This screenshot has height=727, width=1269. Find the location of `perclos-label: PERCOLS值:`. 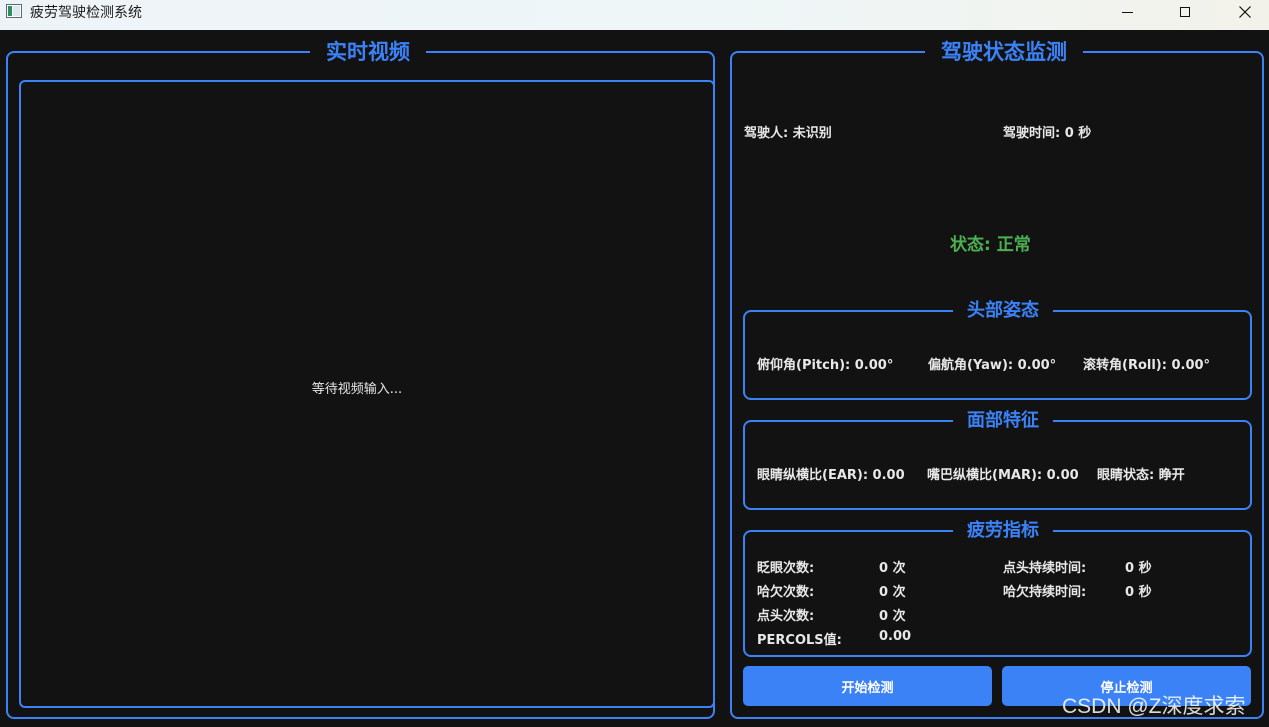

perclos-label: PERCOLS值: is located at coordinates (799, 640).